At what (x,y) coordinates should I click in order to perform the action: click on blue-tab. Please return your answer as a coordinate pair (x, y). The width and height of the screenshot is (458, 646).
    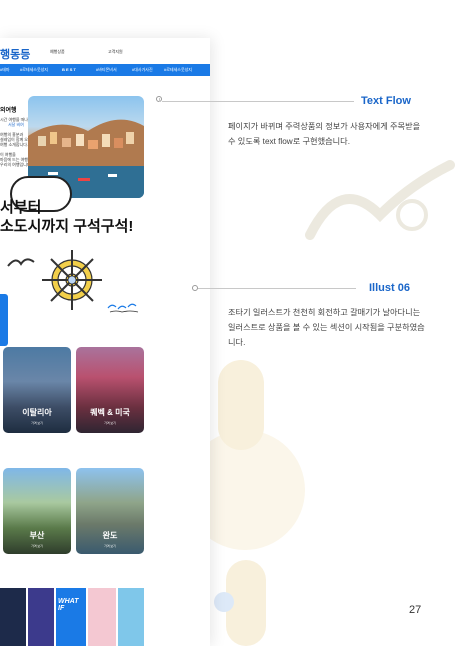
    Looking at the image, I should click on (4, 320).